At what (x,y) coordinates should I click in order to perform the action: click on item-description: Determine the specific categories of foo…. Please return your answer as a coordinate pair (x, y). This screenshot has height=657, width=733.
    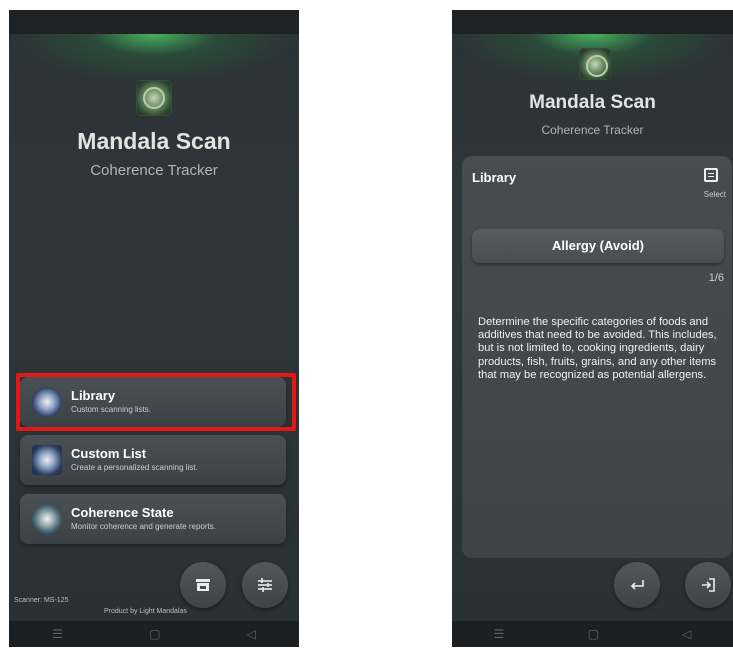
    Looking at the image, I should click on (597, 348).